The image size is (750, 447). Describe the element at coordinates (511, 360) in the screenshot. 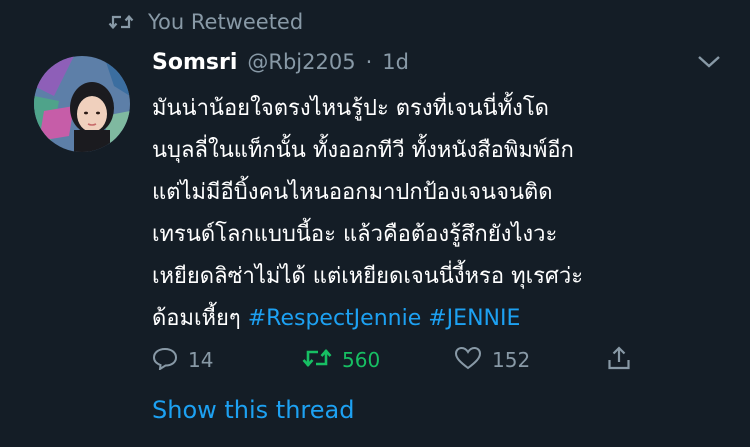

I see `like-count: 152` at that location.